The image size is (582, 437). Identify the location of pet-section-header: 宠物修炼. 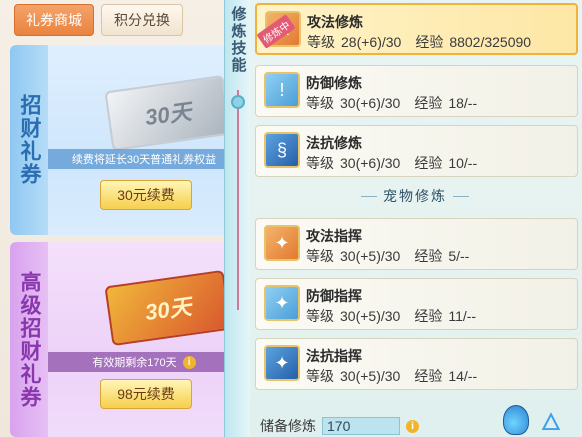
(415, 196).